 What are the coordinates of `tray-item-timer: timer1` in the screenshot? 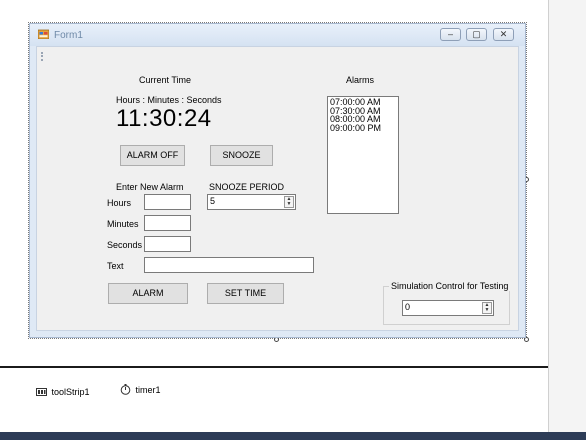 It's located at (140, 391).